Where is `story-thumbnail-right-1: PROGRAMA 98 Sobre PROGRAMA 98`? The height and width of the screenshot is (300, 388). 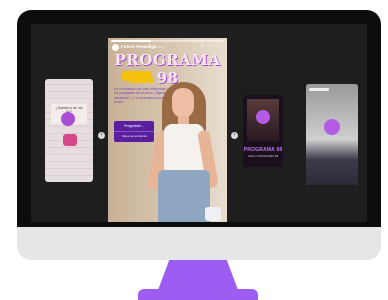 story-thumbnail-right-1: PROGRAMA 98 Sobre PROGRAMA 98 is located at coordinates (263, 131).